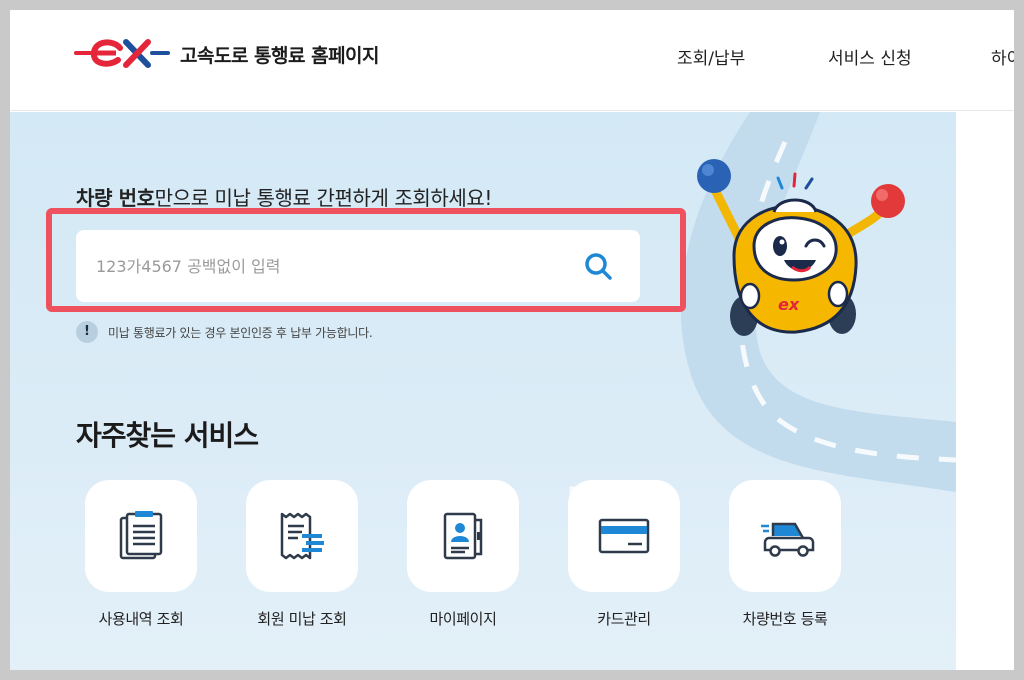 The width and height of the screenshot is (1024, 680). Describe the element at coordinates (141, 618) in the screenshot. I see `service-label: 사용내역 조회` at that location.